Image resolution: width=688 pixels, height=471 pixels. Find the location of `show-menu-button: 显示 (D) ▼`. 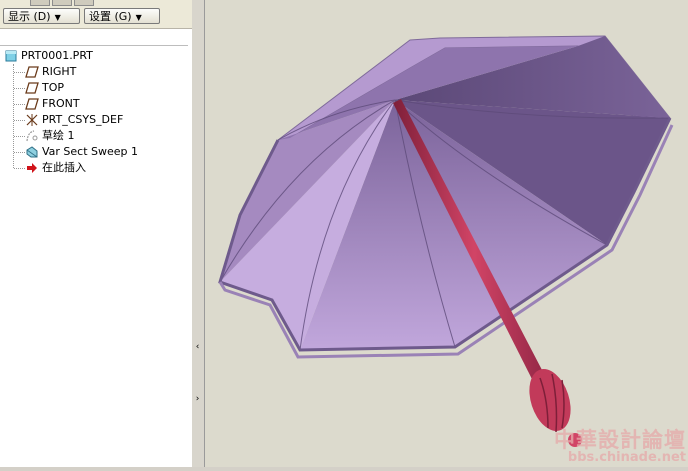

show-menu-button: 显示 (D) ▼ is located at coordinates (41, 16).